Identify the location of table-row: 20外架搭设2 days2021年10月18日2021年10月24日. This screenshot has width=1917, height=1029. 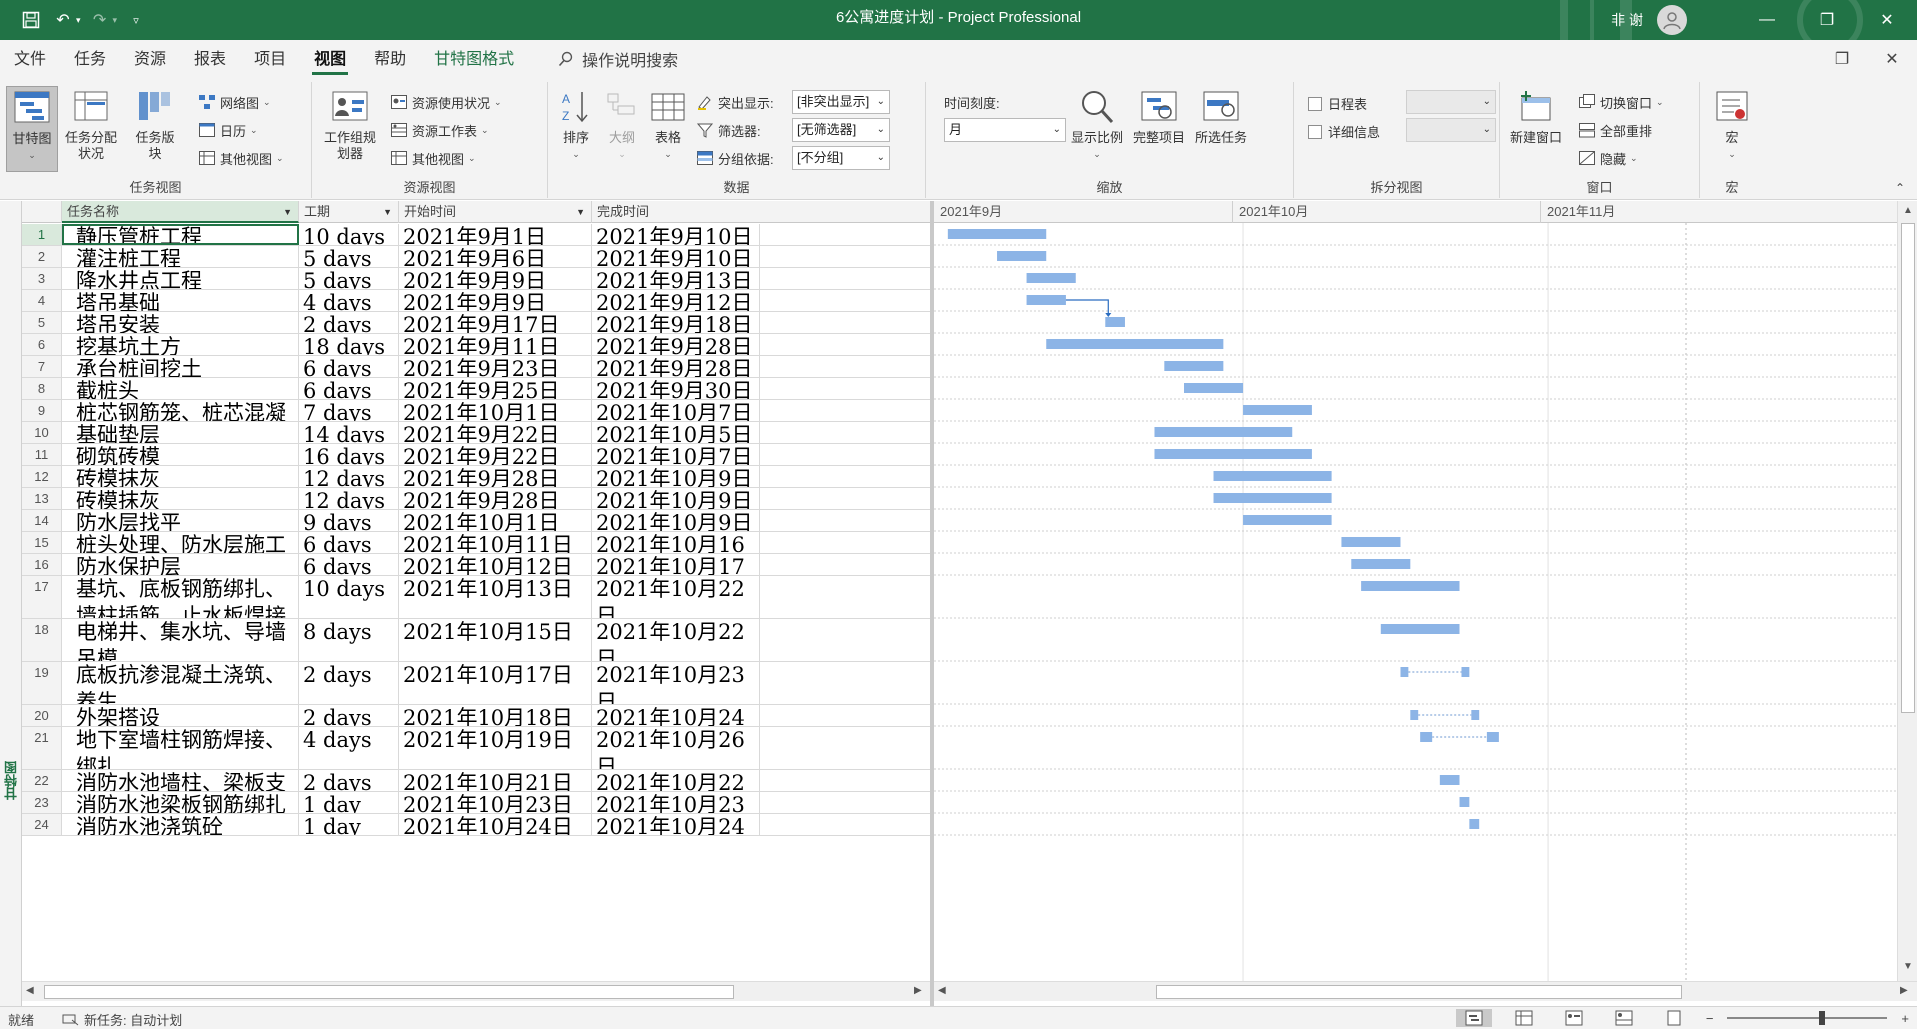
(476, 716).